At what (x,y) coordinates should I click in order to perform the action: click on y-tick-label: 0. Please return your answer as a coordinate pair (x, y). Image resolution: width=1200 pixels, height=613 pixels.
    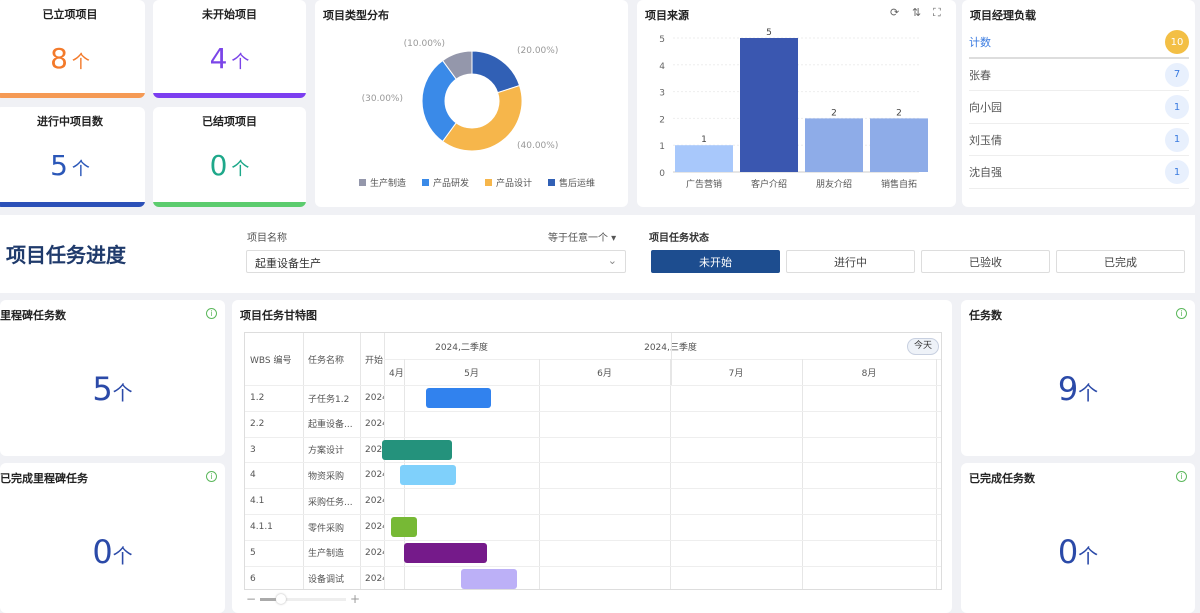
    Looking at the image, I should click on (662, 174).